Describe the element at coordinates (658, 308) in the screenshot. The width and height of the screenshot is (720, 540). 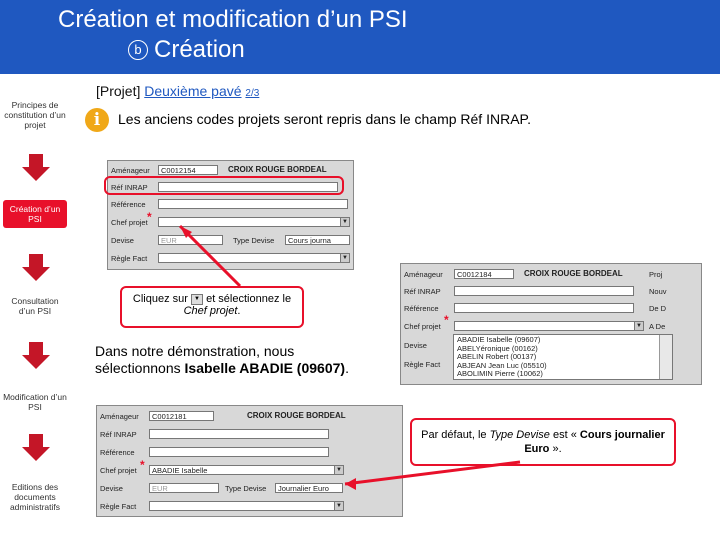
I see `side-label: De D` at that location.